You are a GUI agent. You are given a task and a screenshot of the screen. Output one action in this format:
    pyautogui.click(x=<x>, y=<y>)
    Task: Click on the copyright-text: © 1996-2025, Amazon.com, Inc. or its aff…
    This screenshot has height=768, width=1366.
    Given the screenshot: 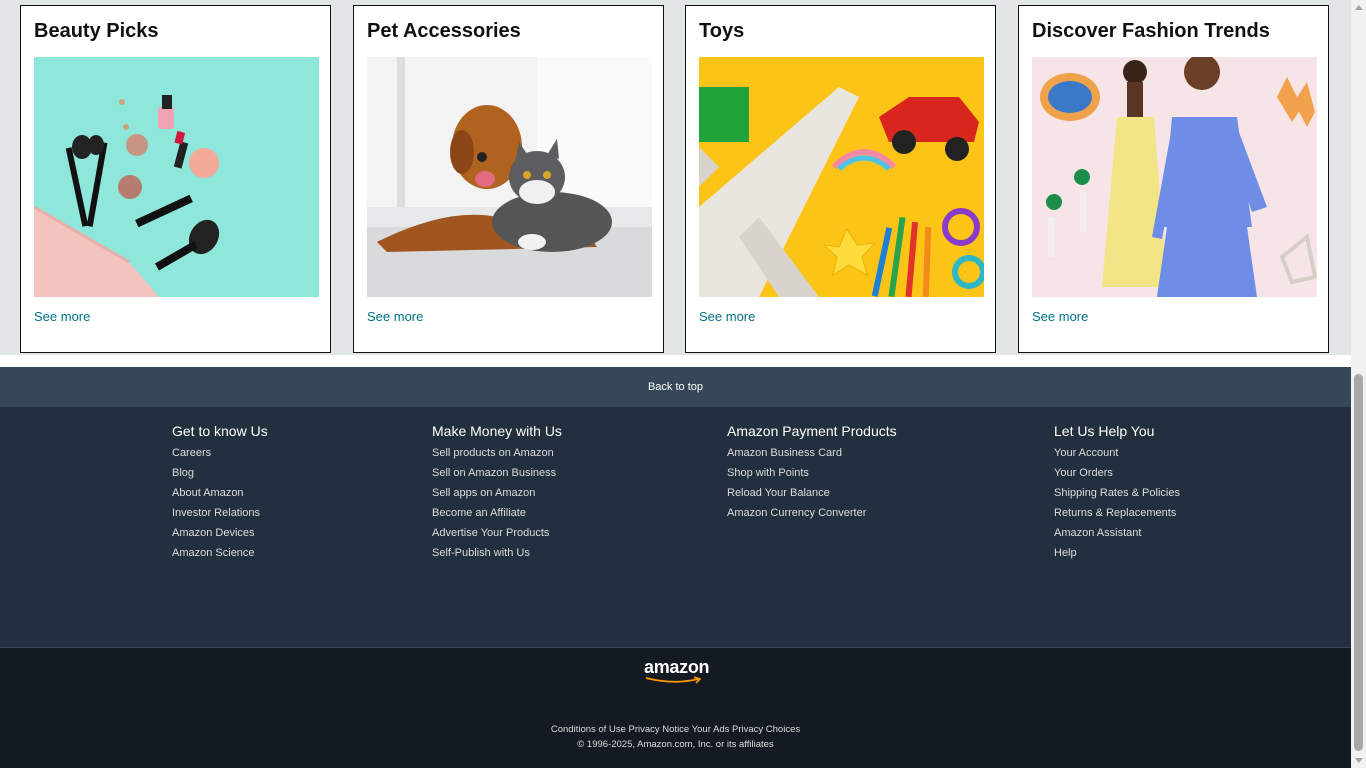 What is the action you would take?
    pyautogui.click(x=675, y=744)
    